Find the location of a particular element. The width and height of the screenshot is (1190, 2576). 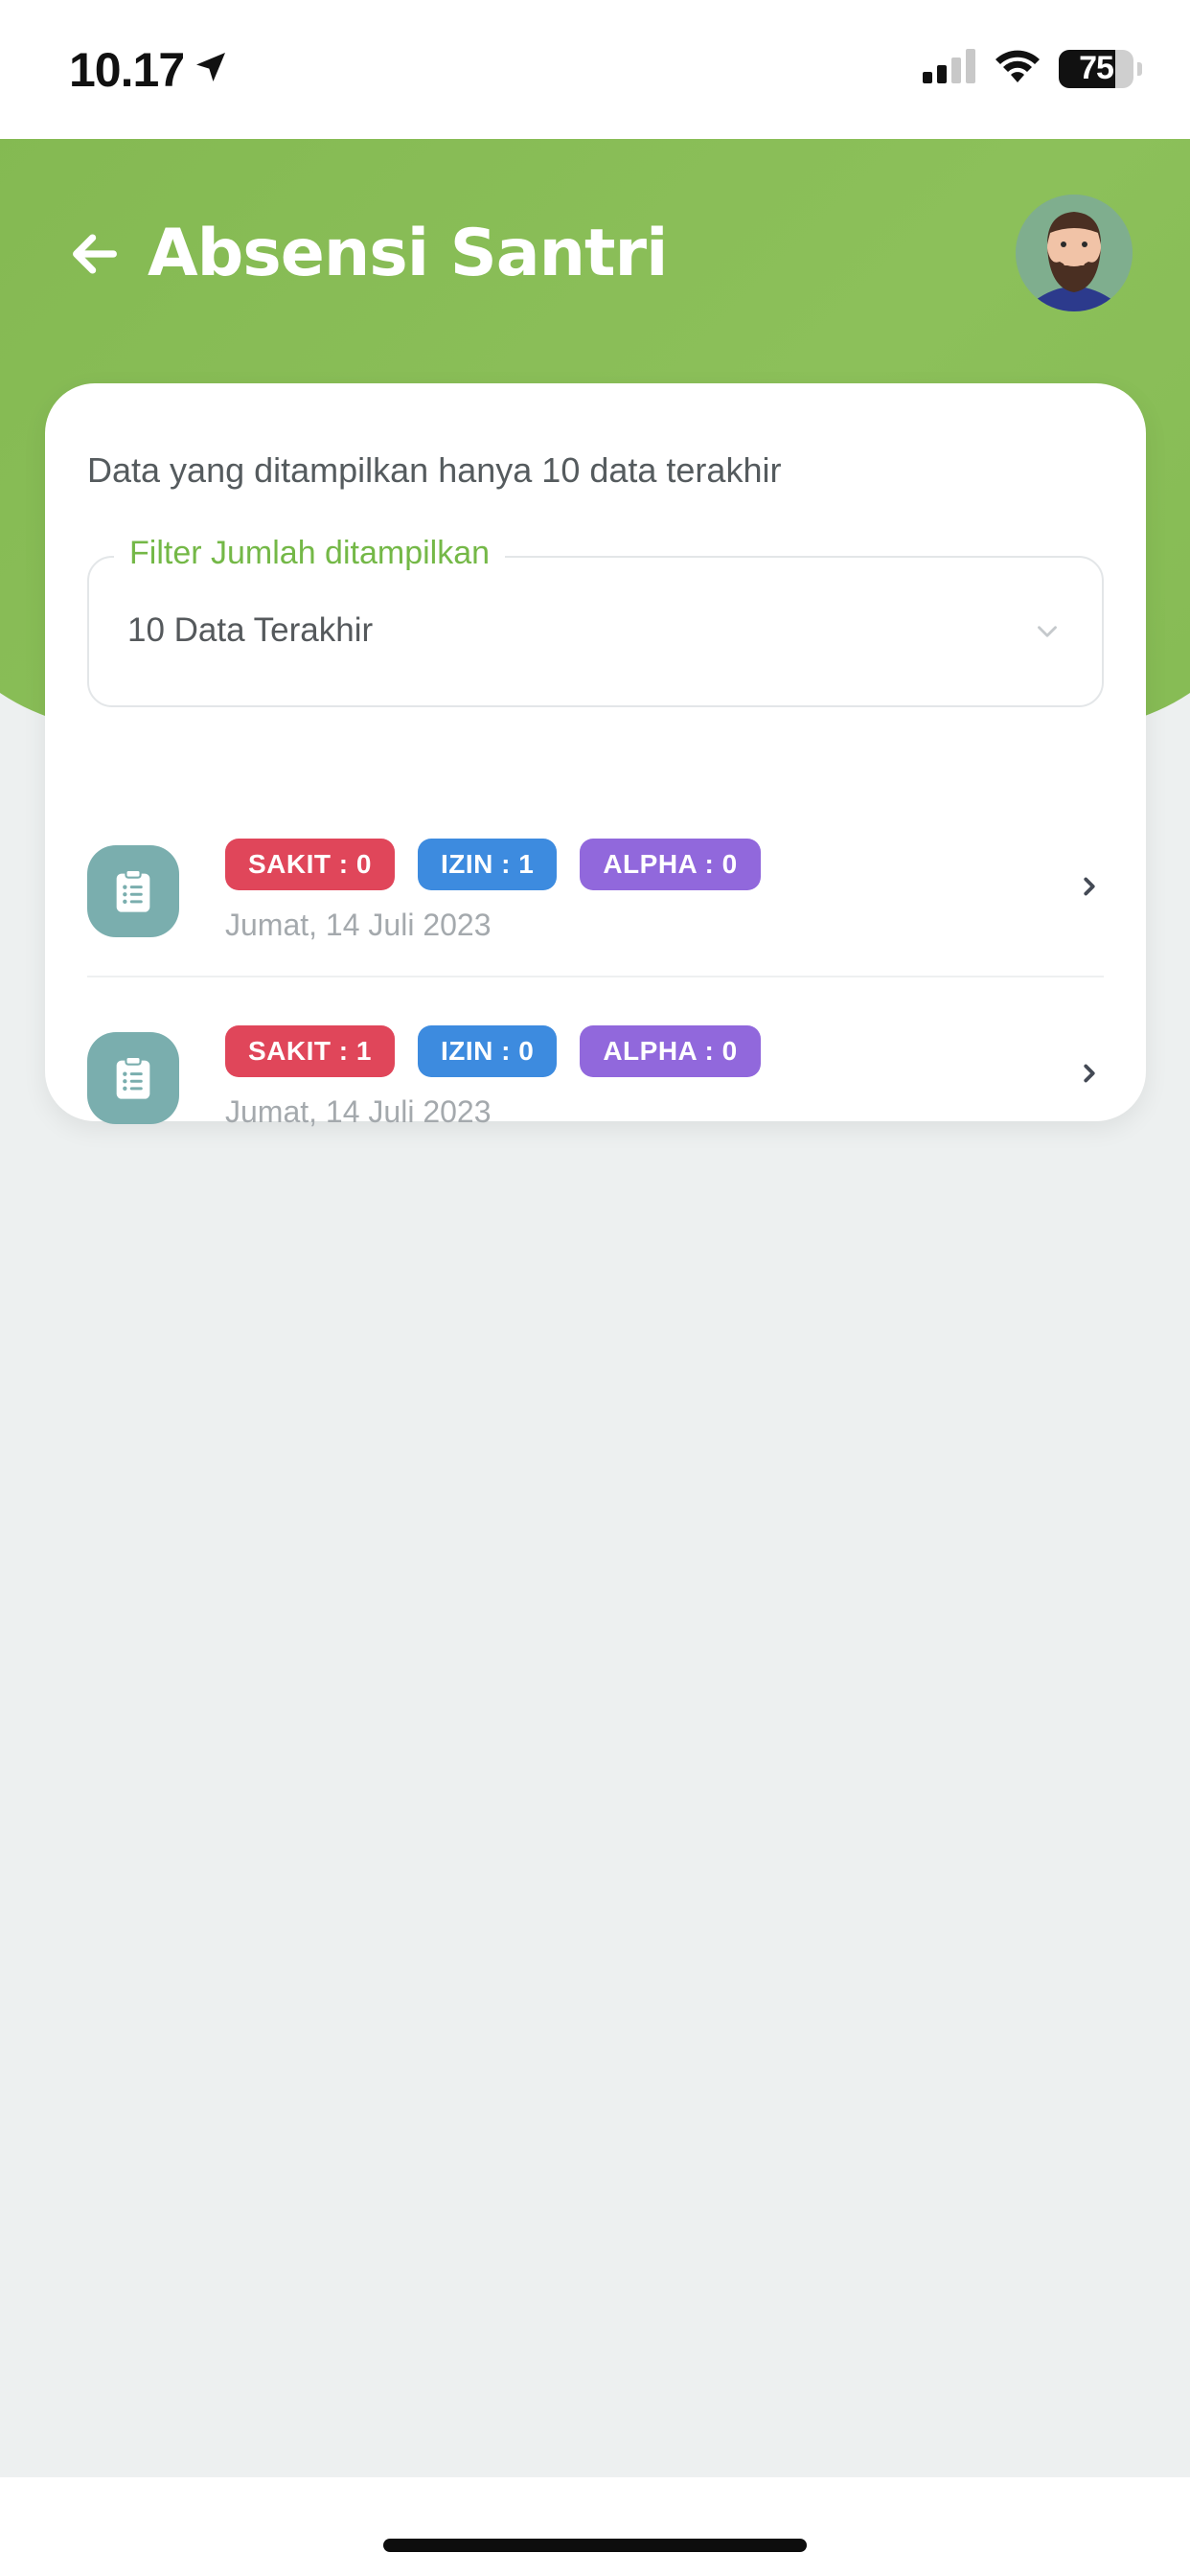

badges: SAKIT : 1 IZIN : 0 ALPHA : 0 is located at coordinates (493, 1051).